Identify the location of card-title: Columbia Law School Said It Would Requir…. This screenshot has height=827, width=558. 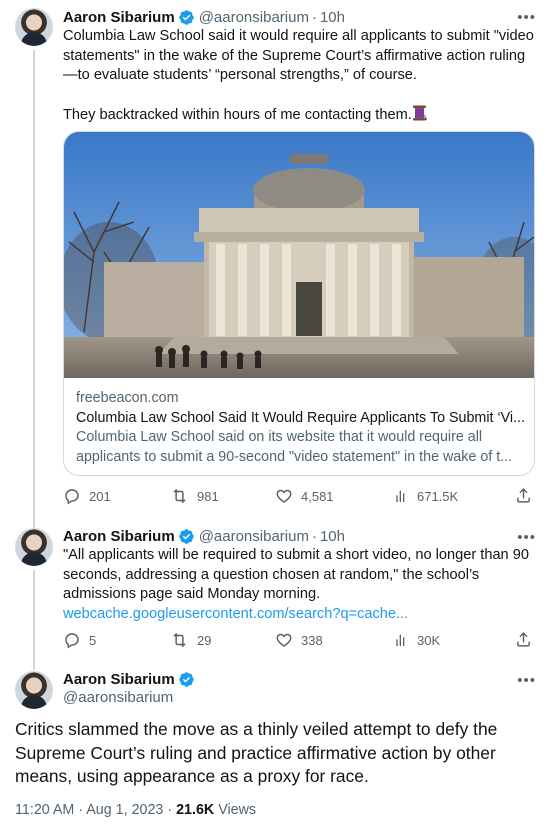
(301, 417).